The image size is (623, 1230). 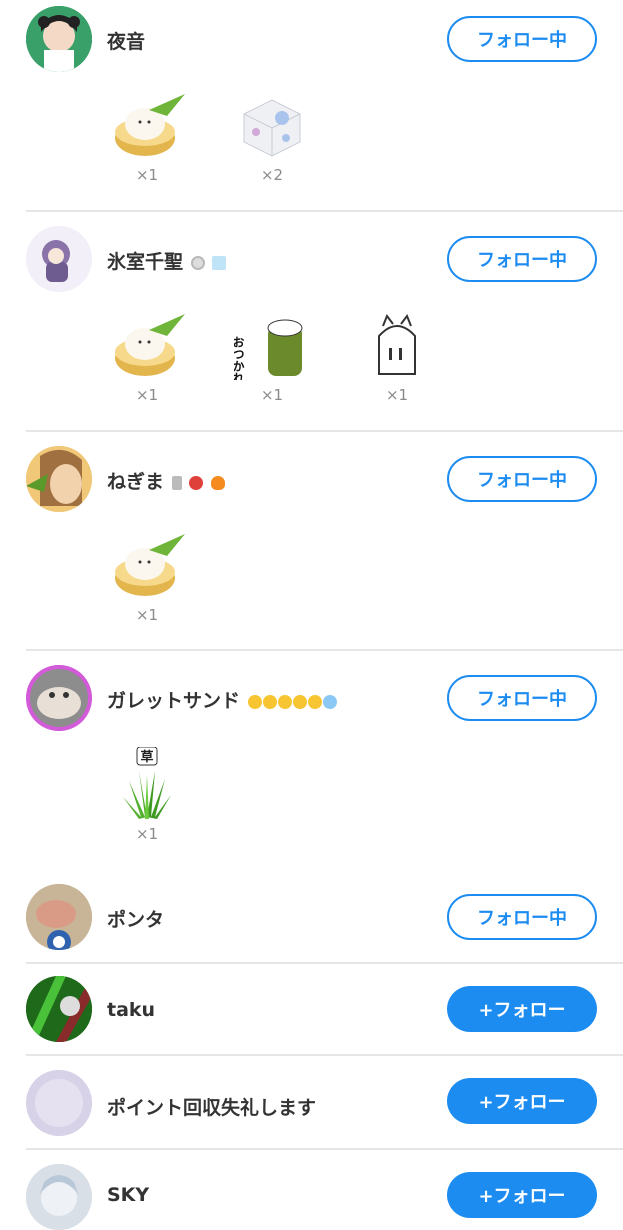 I want to click on ring-icon, so click(x=197, y=262).